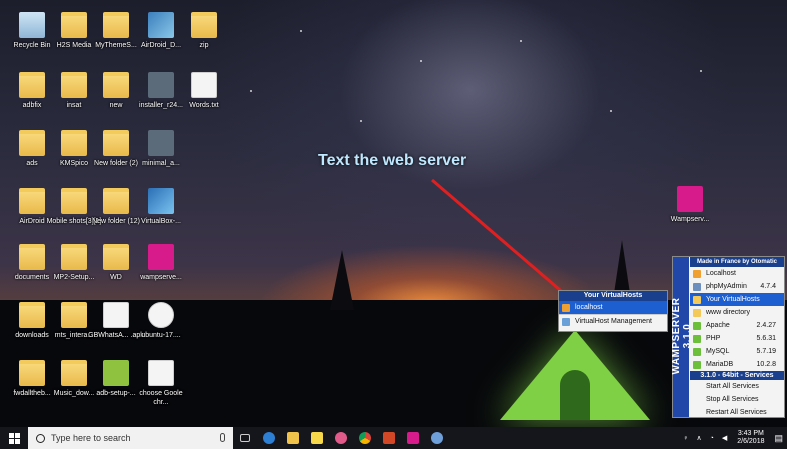  What do you see at coordinates (737, 351) in the screenshot?
I see `menu-item-mysql: MySQL 5.7.19` at bounding box center [737, 351].